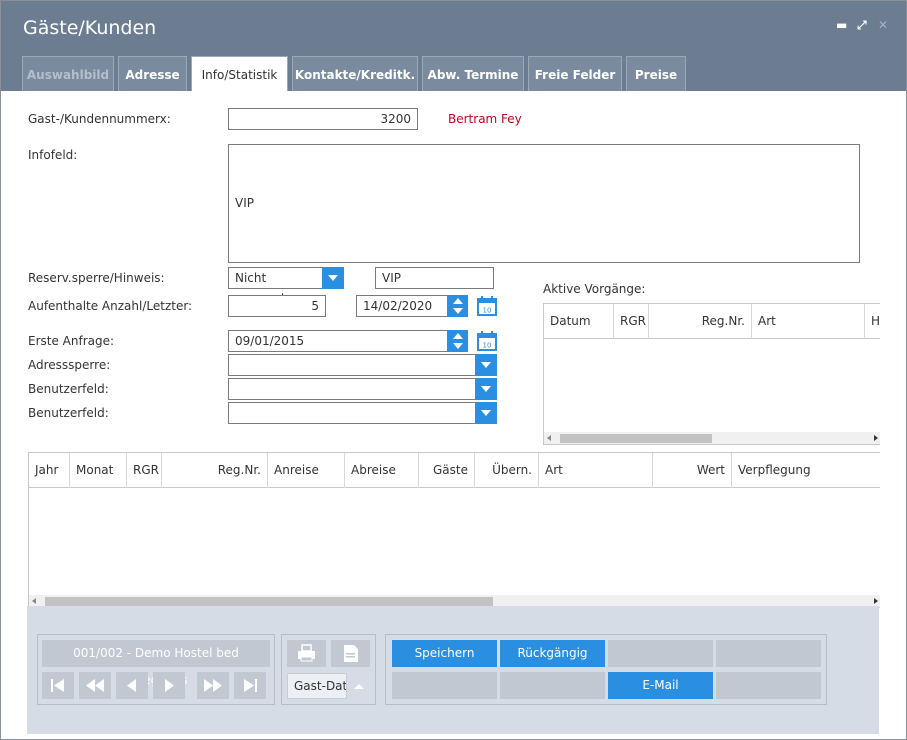 The height and width of the screenshot is (740, 907). What do you see at coordinates (352, 389) in the screenshot?
I see `userfield1-select` at bounding box center [352, 389].